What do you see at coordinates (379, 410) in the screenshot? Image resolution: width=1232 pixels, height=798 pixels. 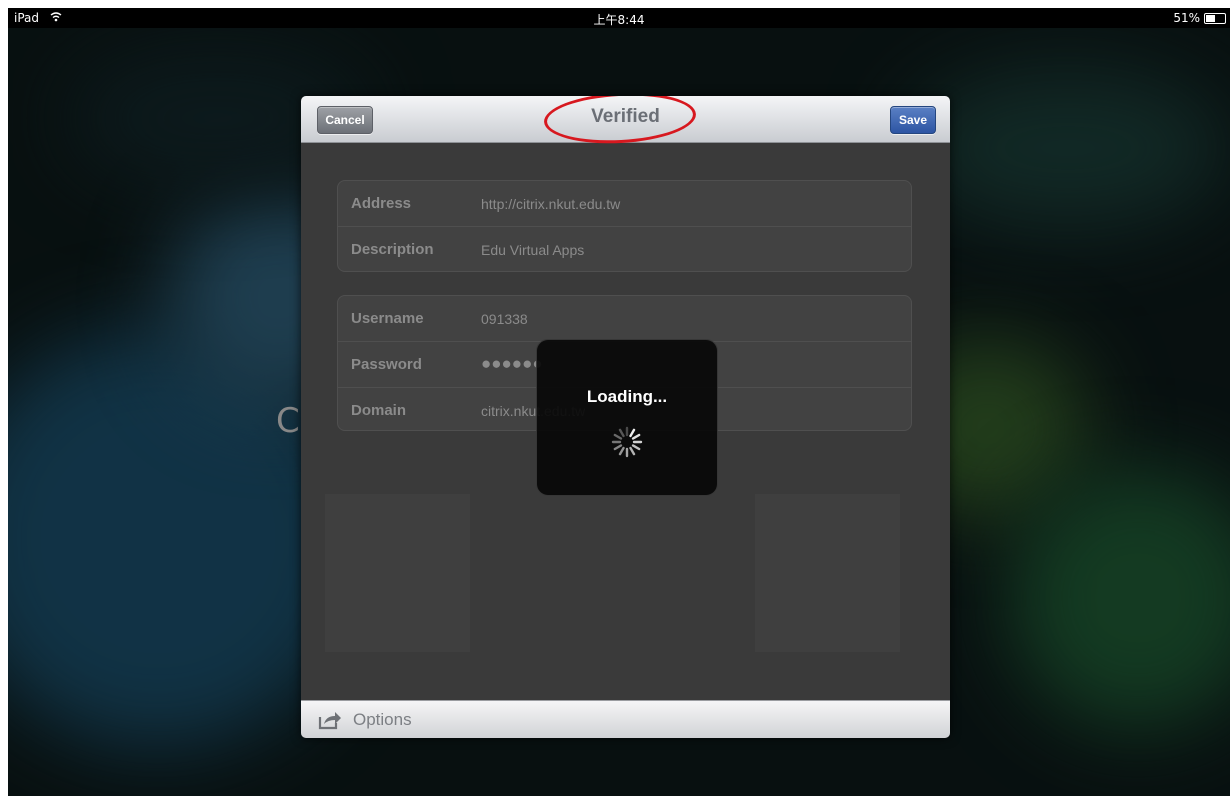 I see `domain-label: Domain` at bounding box center [379, 410].